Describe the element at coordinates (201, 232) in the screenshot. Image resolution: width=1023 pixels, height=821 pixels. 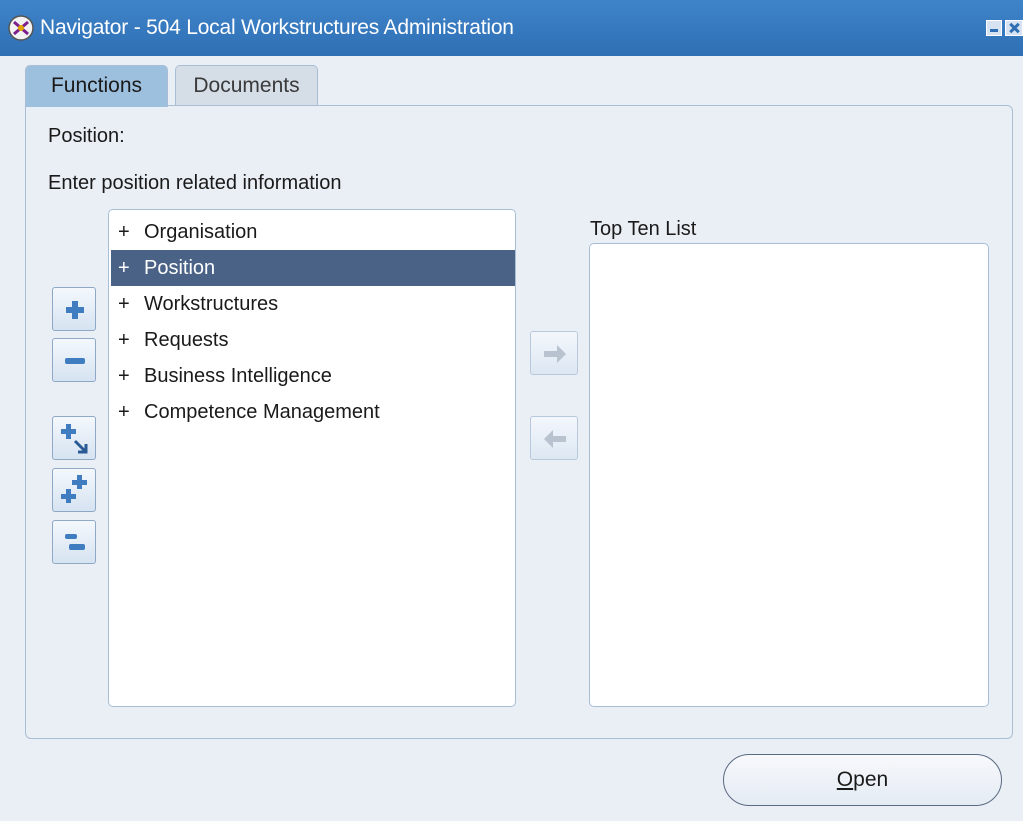
I see `list-item-label: Organisation` at that location.